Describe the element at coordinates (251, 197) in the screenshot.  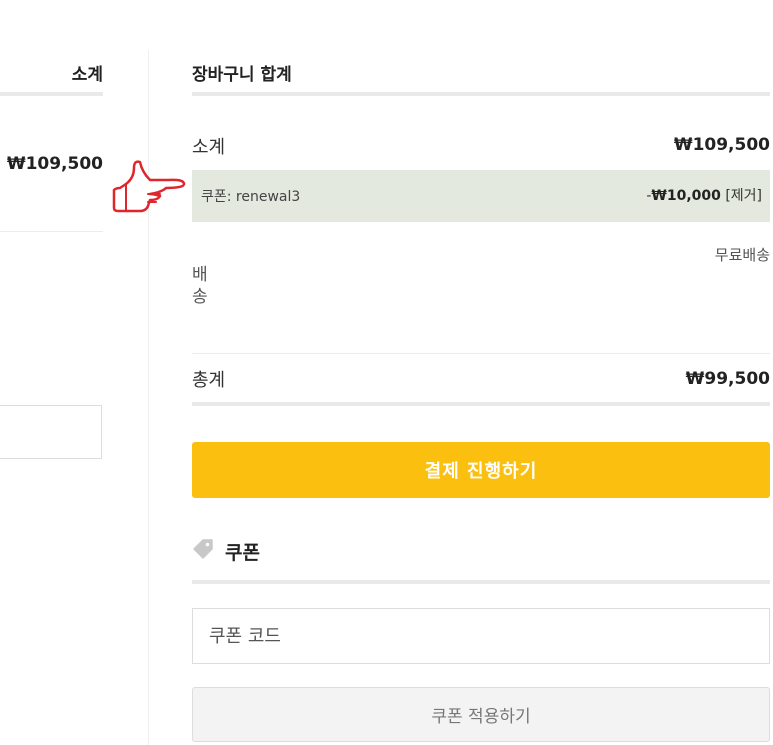
I see `applied-coupon-label: 쿠폰: renewal3` at that location.